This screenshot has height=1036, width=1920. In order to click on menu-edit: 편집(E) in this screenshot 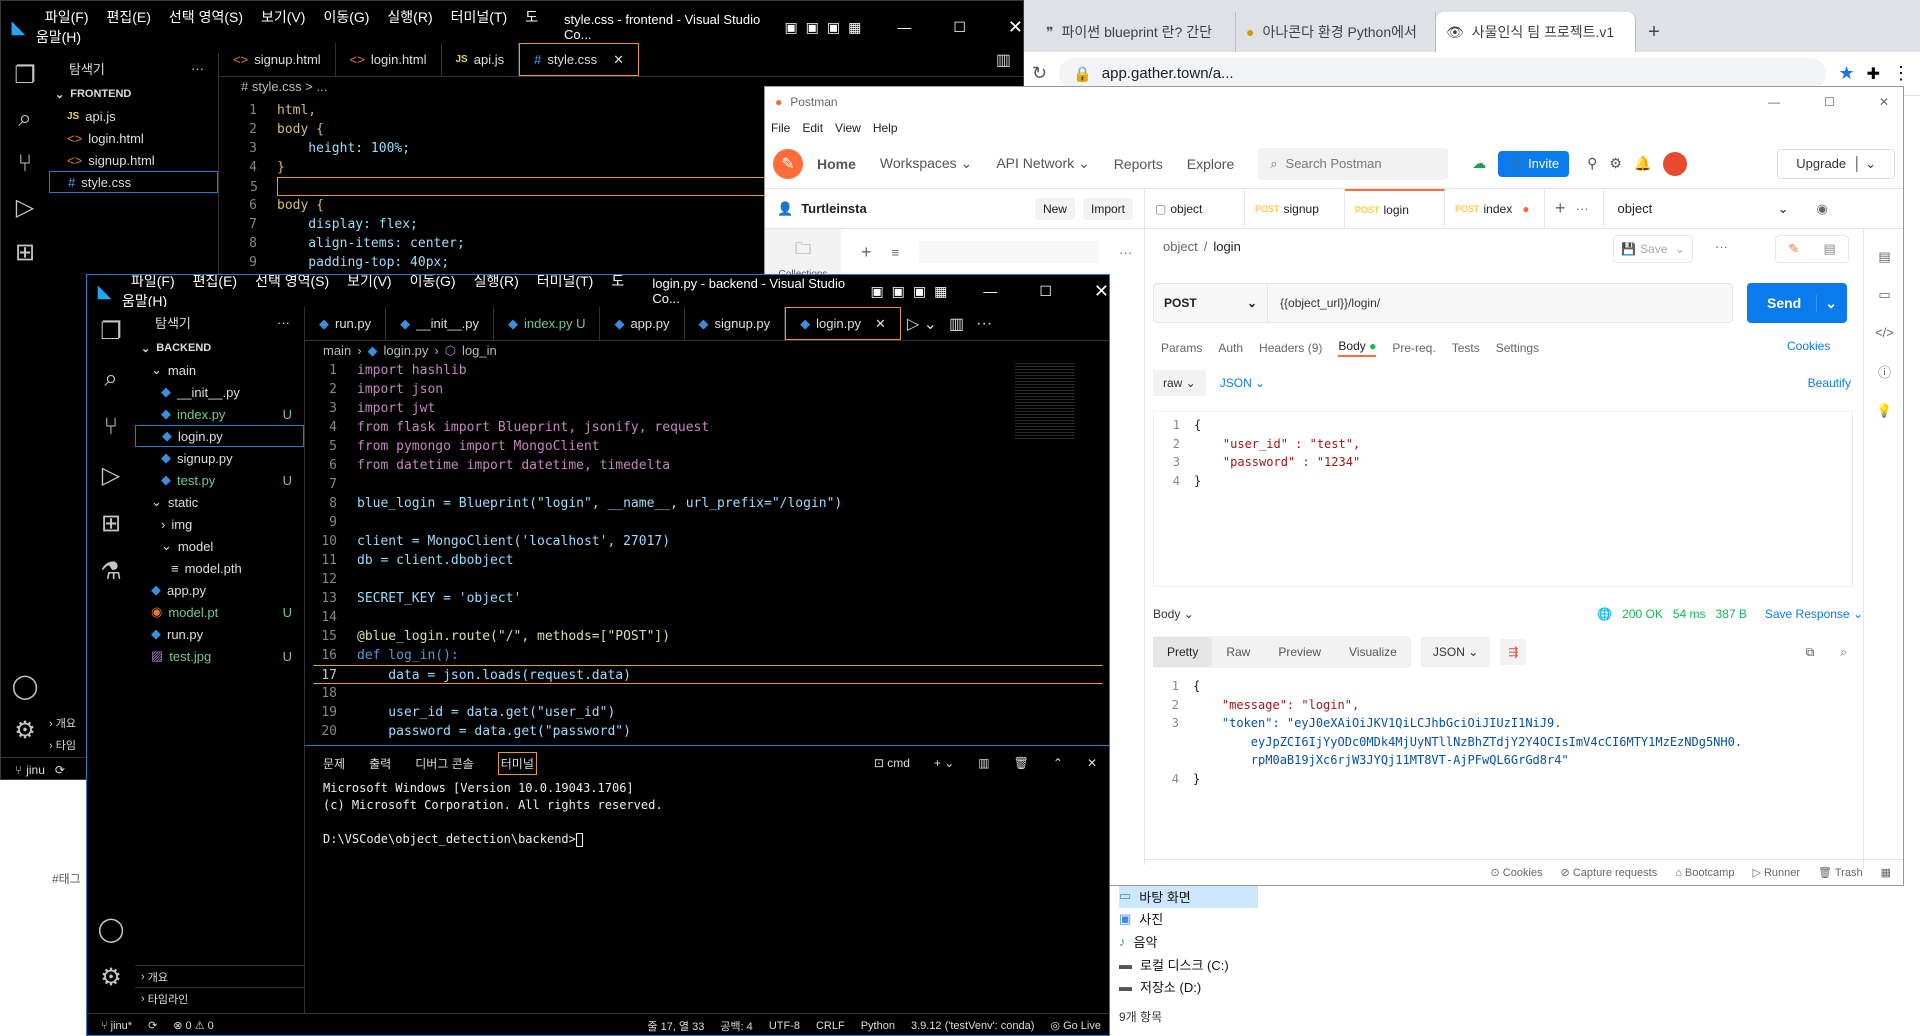, I will do `click(215, 282)`.